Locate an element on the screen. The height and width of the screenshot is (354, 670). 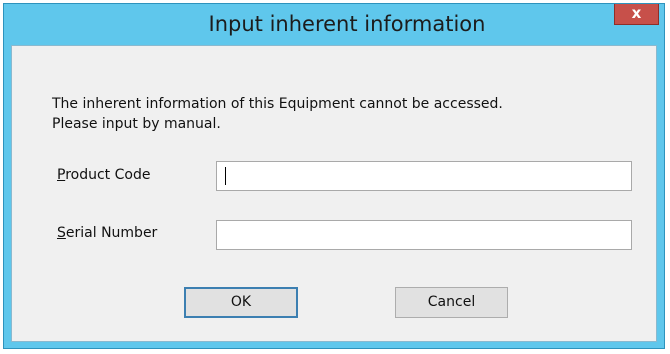
product-code-label-mnemonic: P is located at coordinates (61, 175).